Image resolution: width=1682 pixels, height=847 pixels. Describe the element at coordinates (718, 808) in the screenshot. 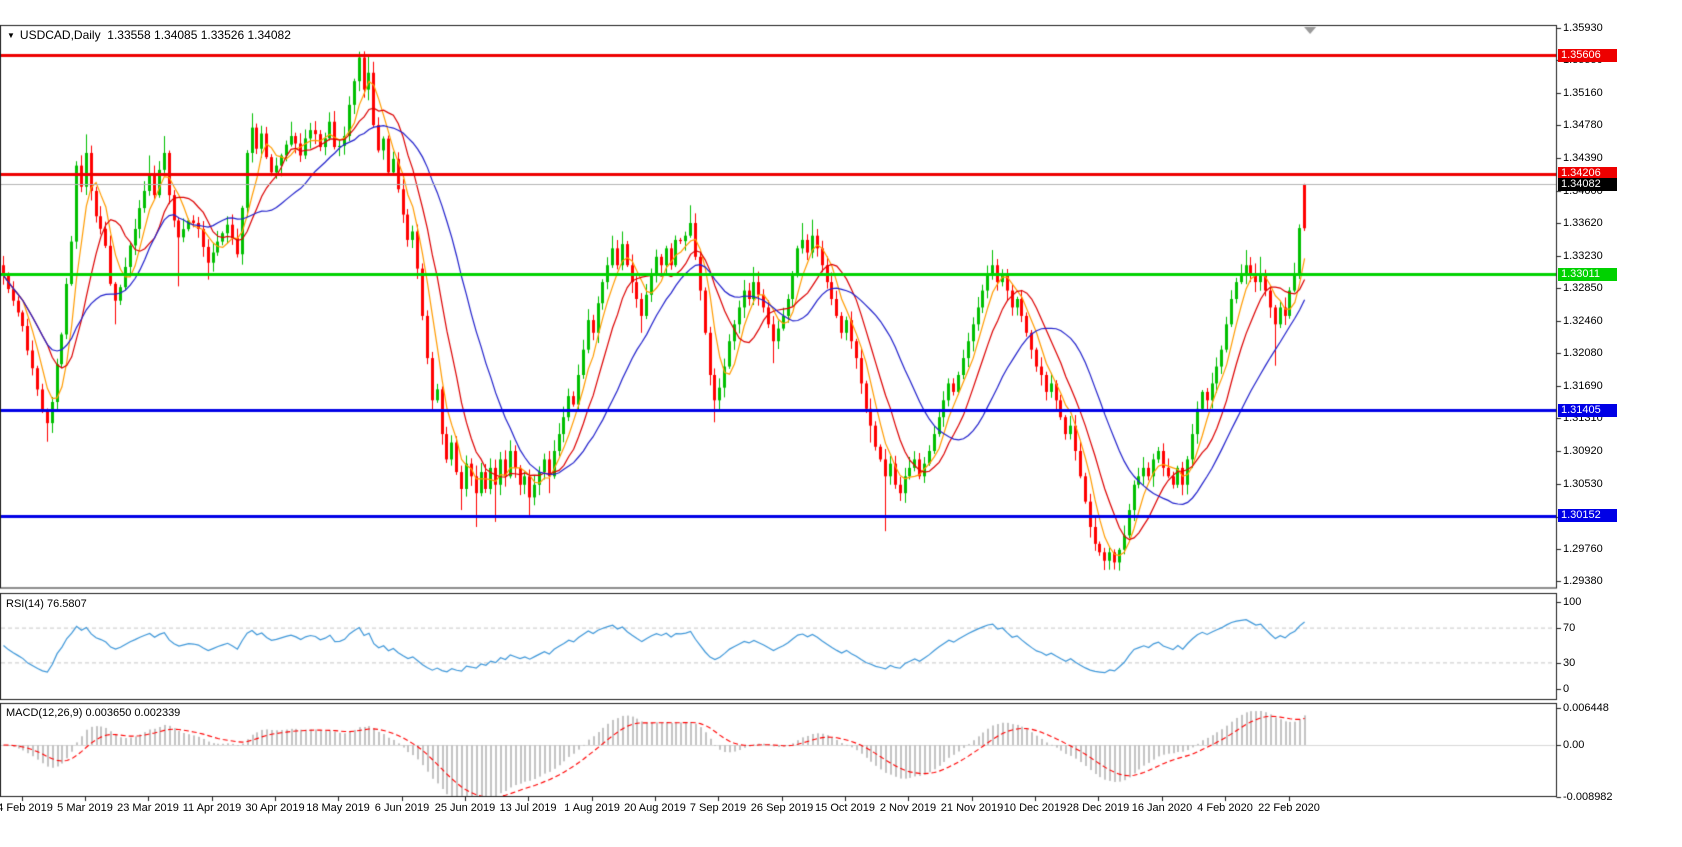

I see `date-axis-label: 7 Sep 2019` at that location.